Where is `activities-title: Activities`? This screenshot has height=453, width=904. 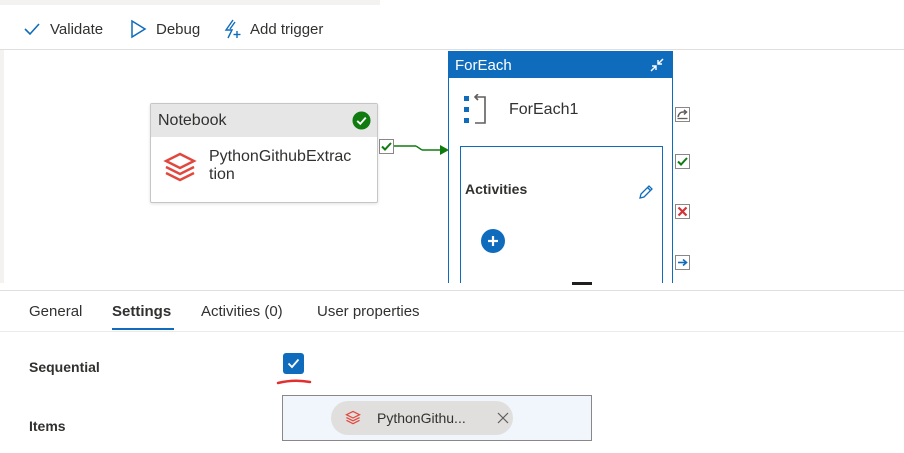
activities-title: Activities is located at coordinates (496, 189).